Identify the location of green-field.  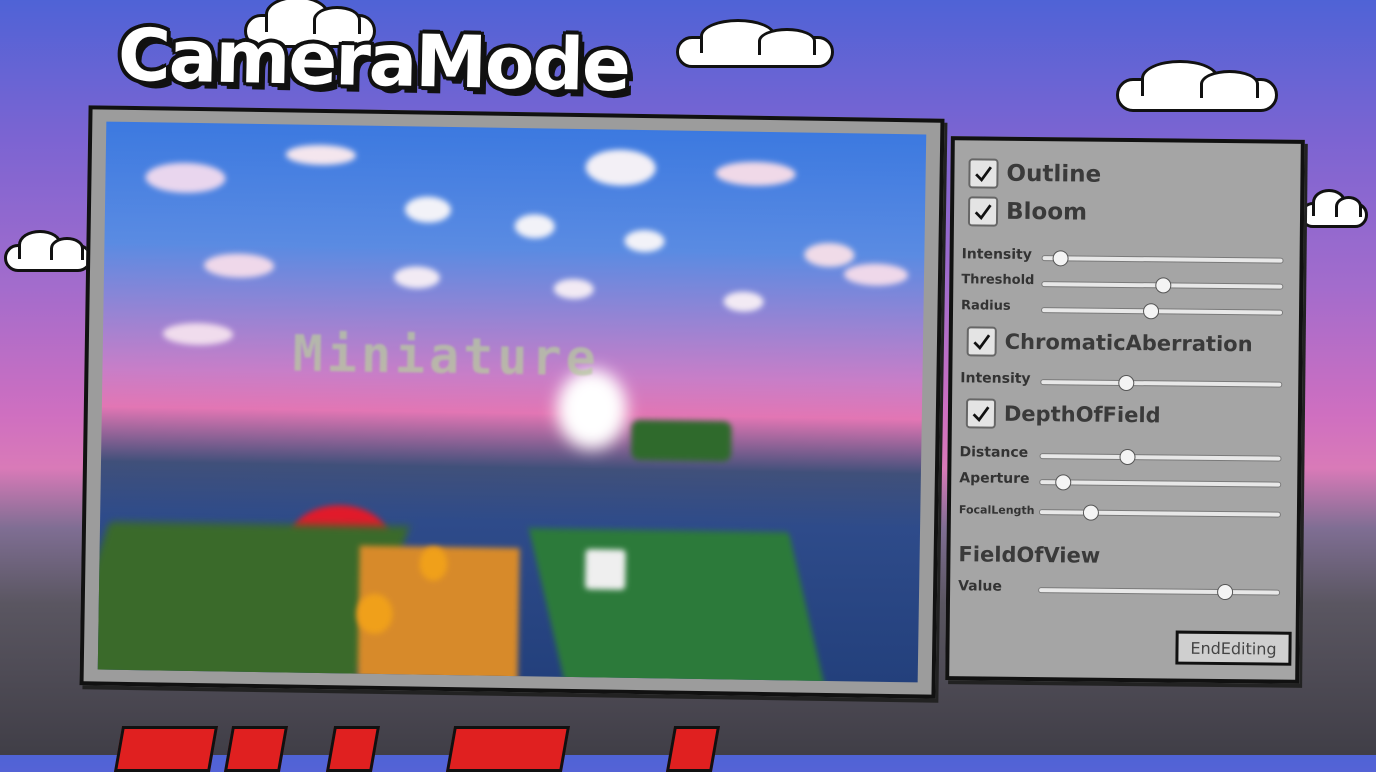
(678, 605).